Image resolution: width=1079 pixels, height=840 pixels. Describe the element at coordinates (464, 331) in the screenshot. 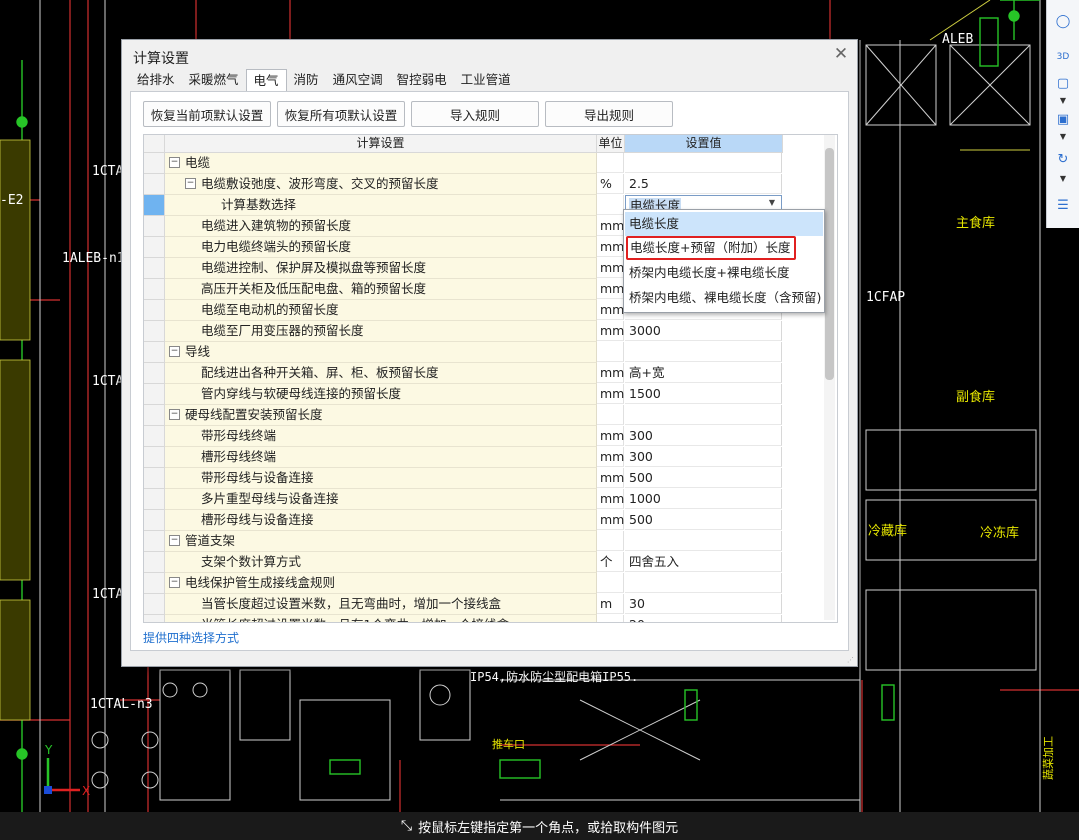

I see `table-row: 电缆至厂用变压器的预留长度 mm 3000` at that location.